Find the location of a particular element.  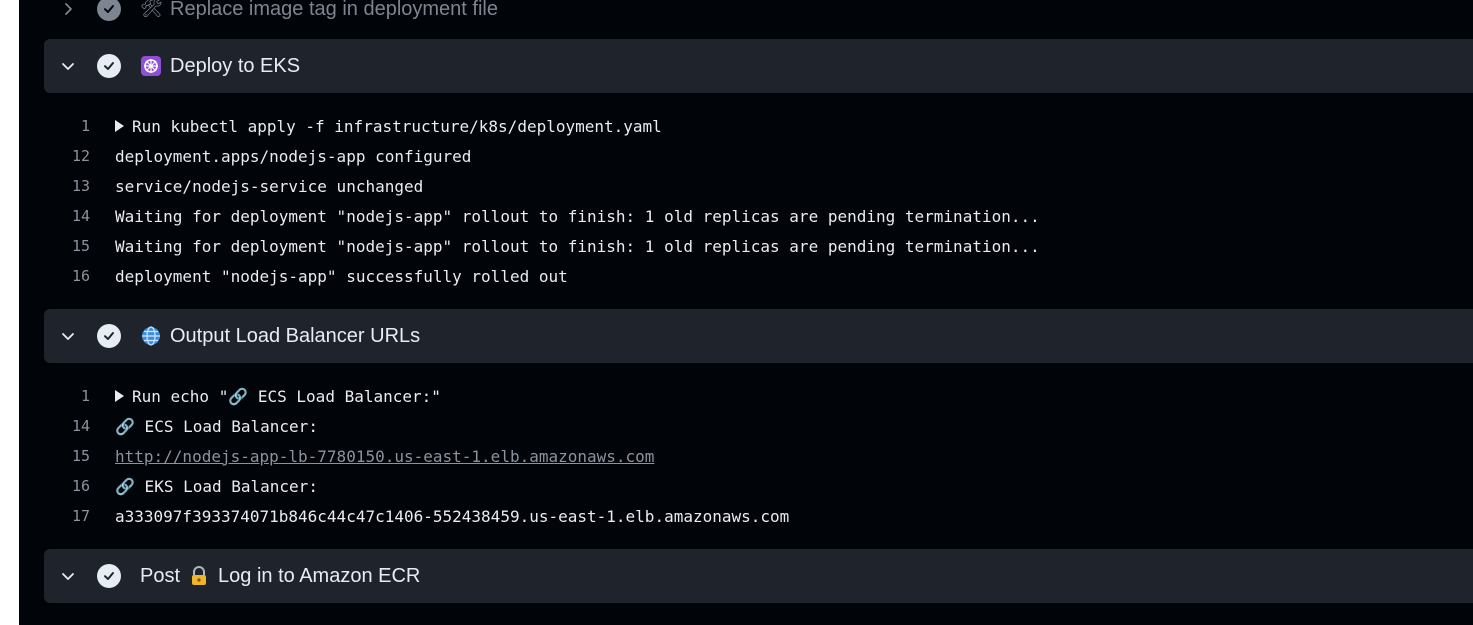

log-text: service/nodejs-service unchanged is located at coordinates (269, 186).